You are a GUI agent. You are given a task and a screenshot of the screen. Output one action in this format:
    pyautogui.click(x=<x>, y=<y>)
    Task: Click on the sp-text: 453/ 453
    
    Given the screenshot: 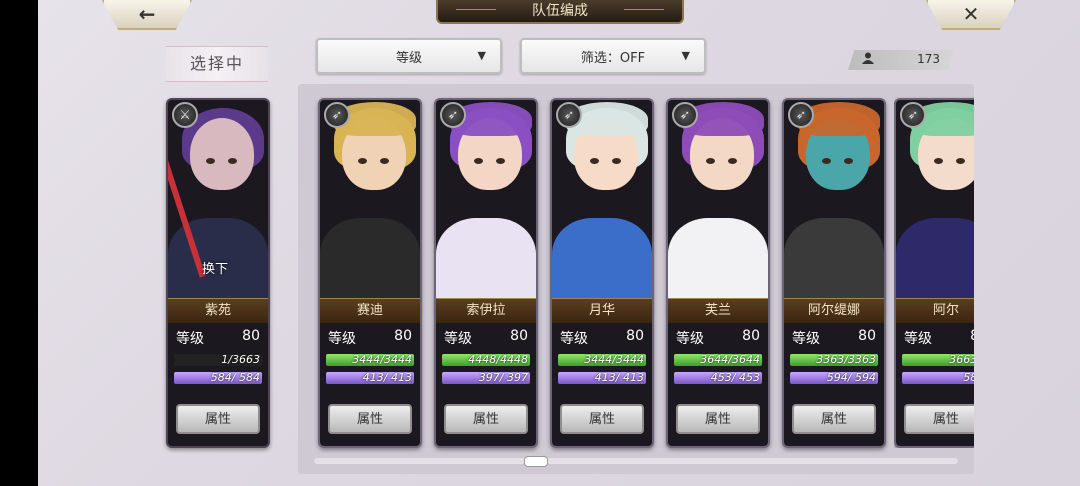 What is the action you would take?
    pyautogui.click(x=735, y=378)
    